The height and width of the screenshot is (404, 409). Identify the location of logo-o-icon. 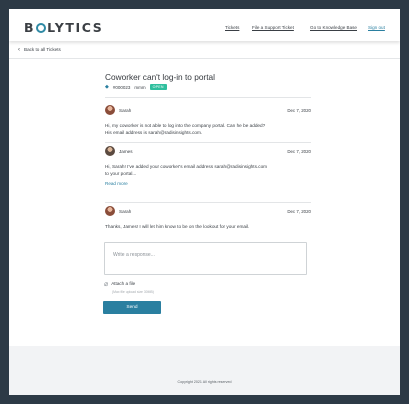
(41, 28).